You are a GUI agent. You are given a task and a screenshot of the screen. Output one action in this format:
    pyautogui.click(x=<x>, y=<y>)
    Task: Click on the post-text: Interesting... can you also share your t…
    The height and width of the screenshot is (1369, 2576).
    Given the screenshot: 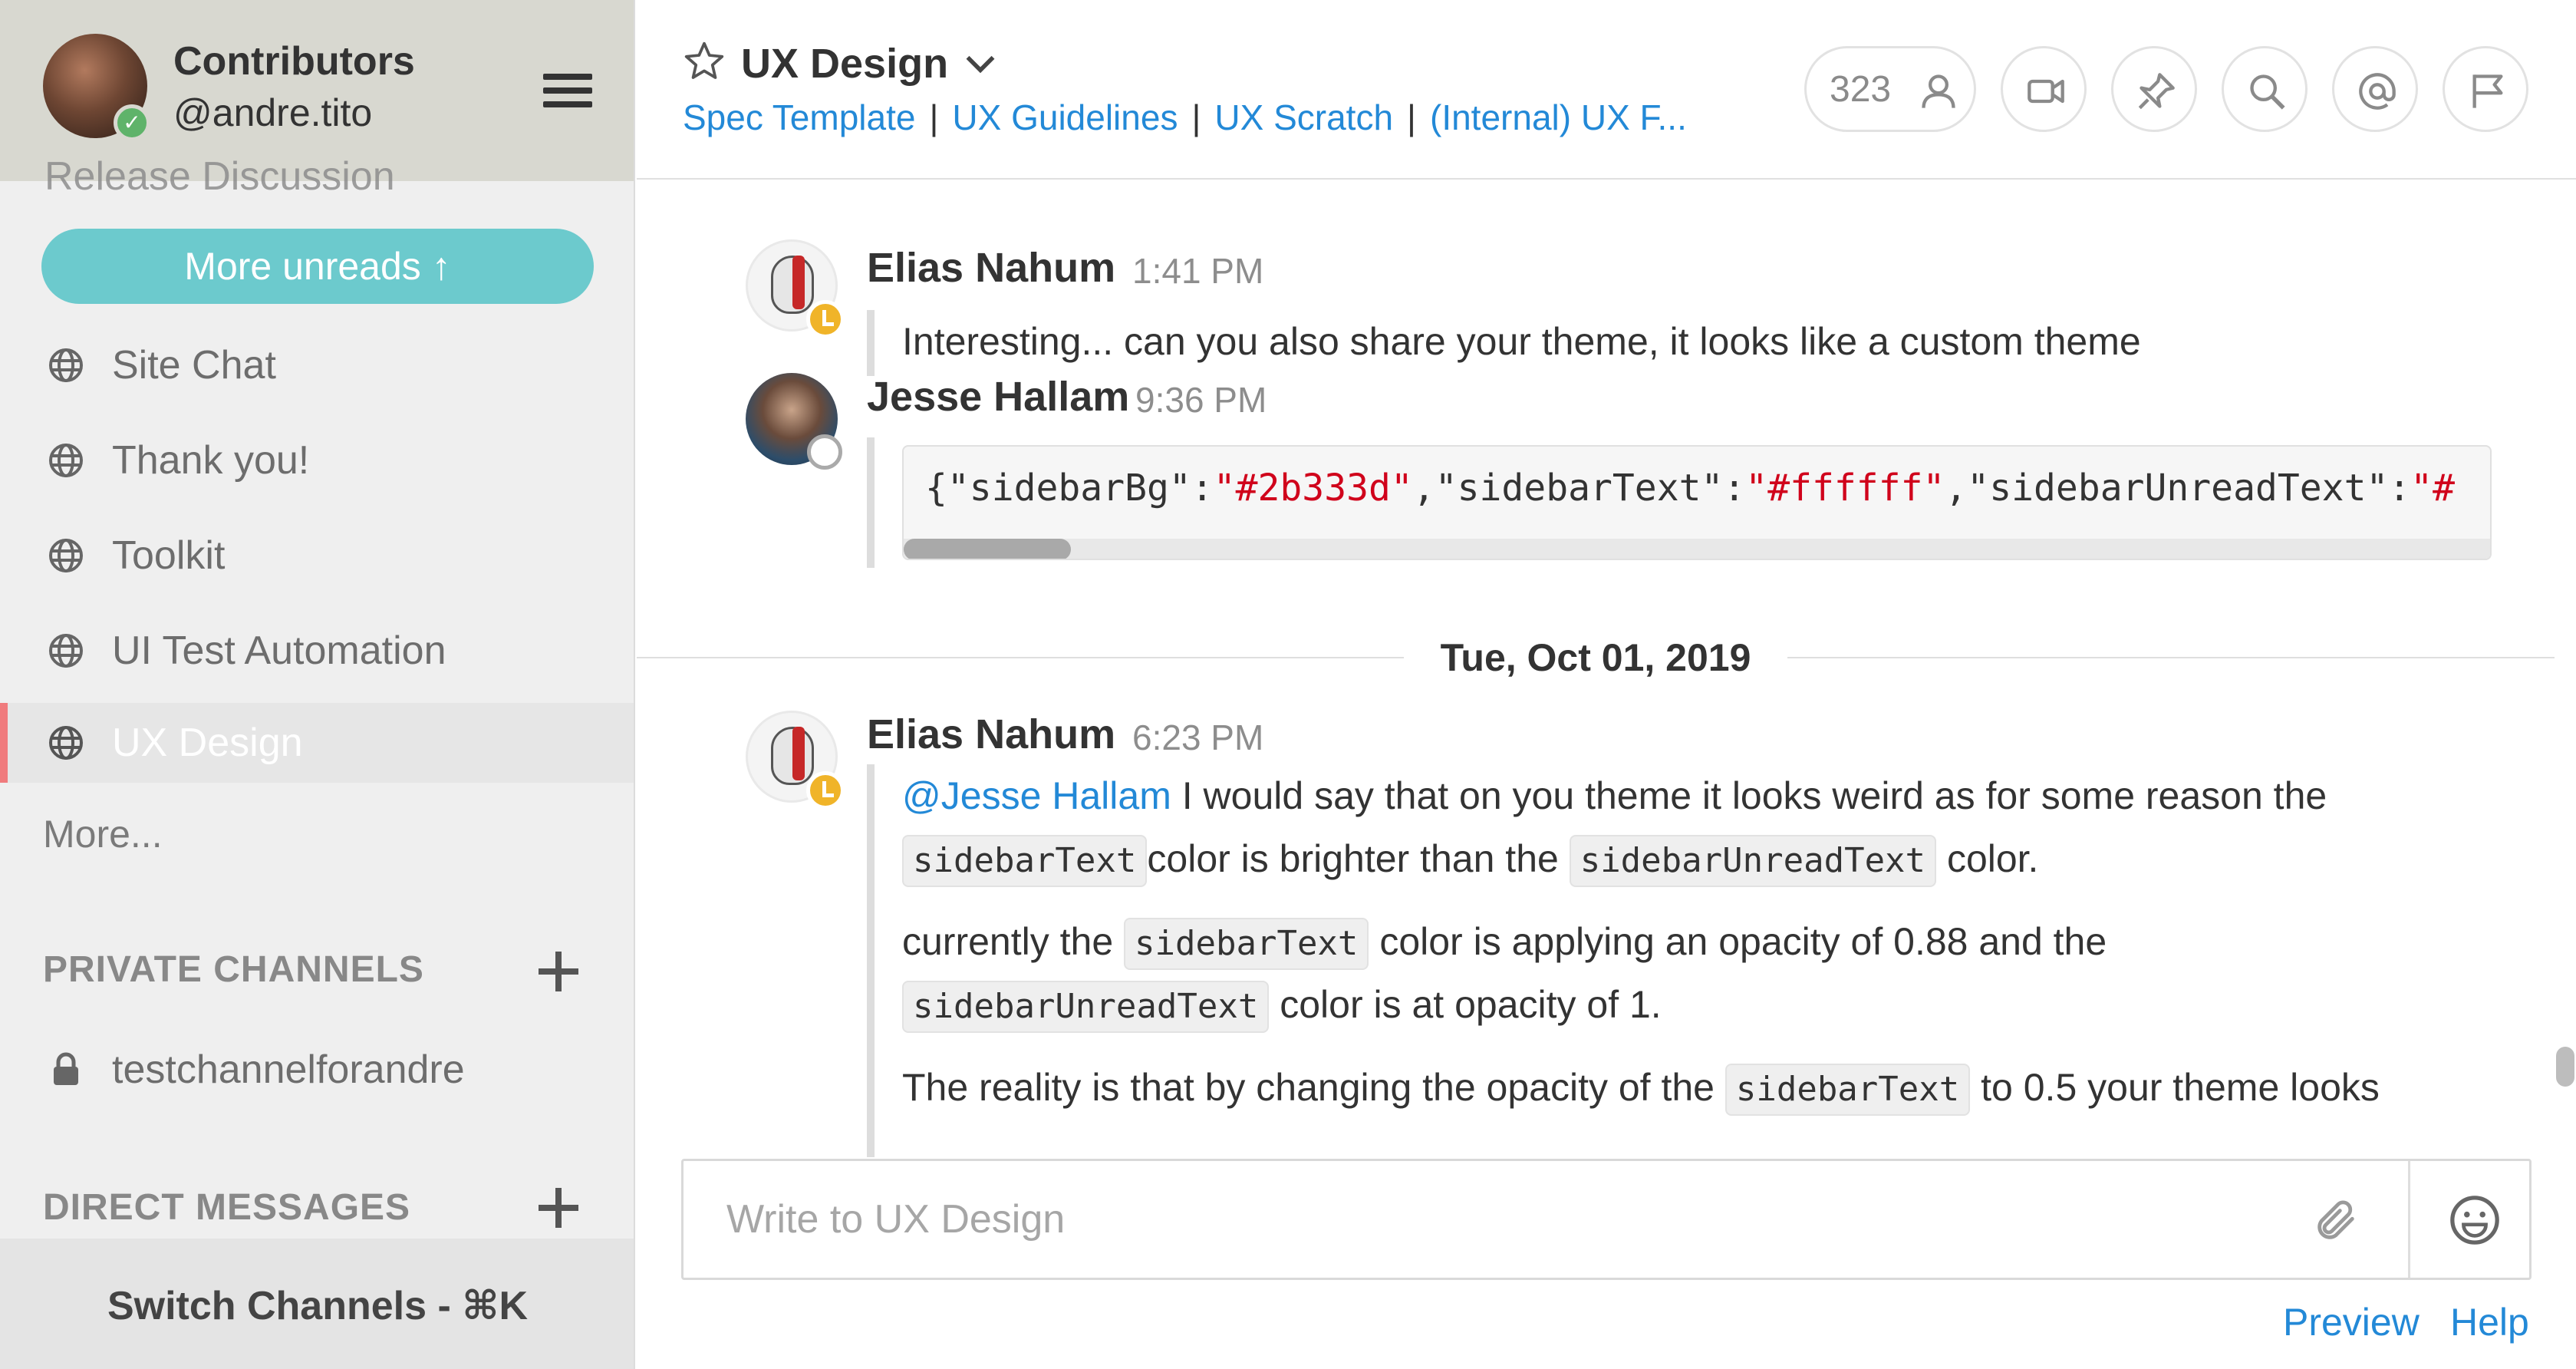 What is the action you would take?
    pyautogui.click(x=1521, y=342)
    